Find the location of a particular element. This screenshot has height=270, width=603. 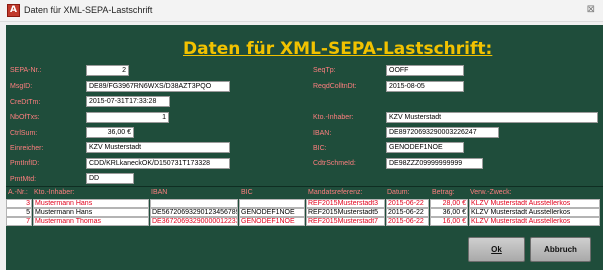

label-sepa-nr: SEPA-Nr.: is located at coordinates (26, 70).